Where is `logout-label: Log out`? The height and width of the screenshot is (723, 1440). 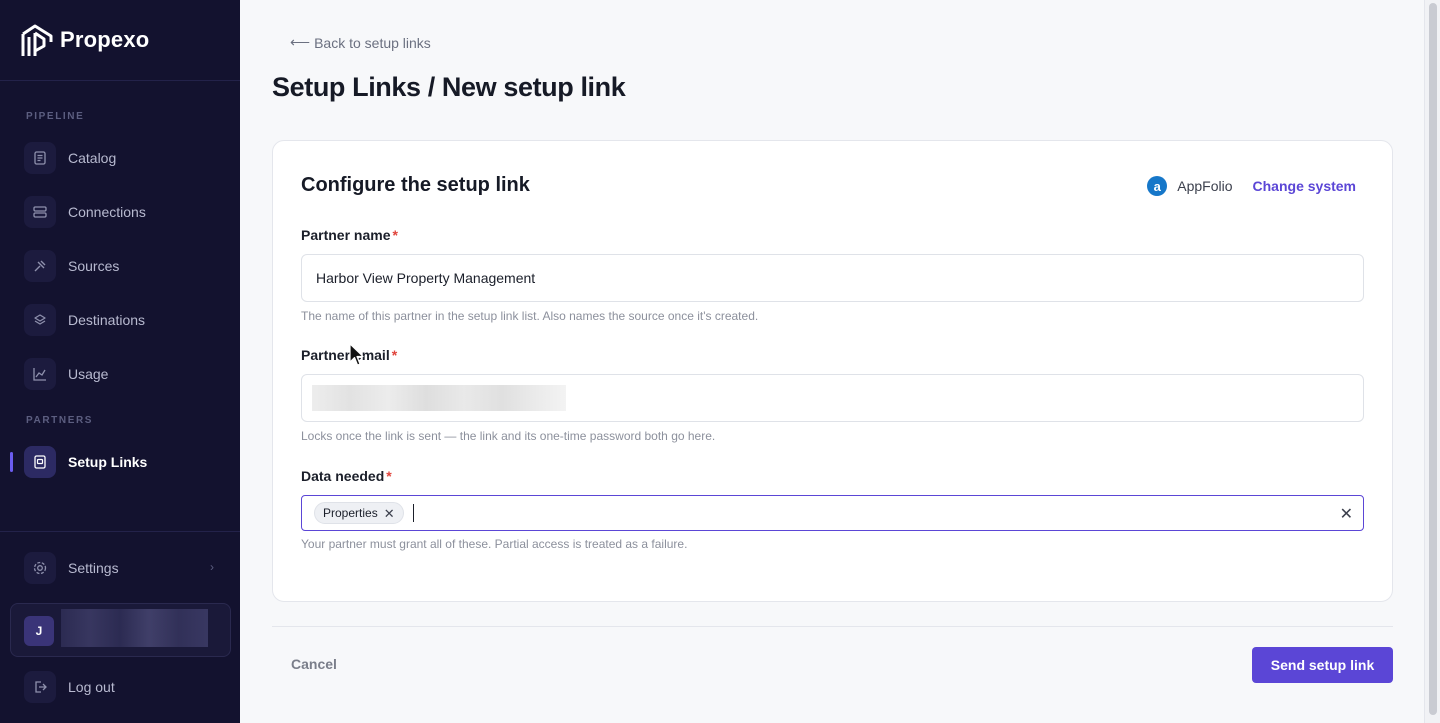
logout-label: Log out is located at coordinates (91, 687).